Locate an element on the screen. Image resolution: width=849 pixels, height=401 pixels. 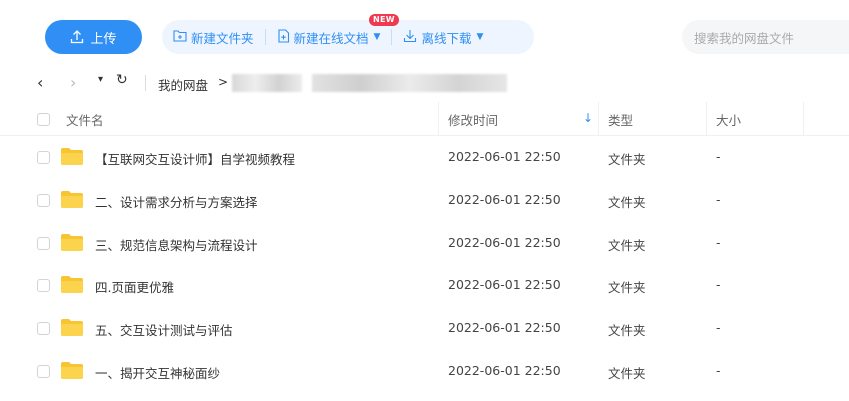
table-header: 文件名 修改时间 ↓ 类型 大小 is located at coordinates (424, 119).